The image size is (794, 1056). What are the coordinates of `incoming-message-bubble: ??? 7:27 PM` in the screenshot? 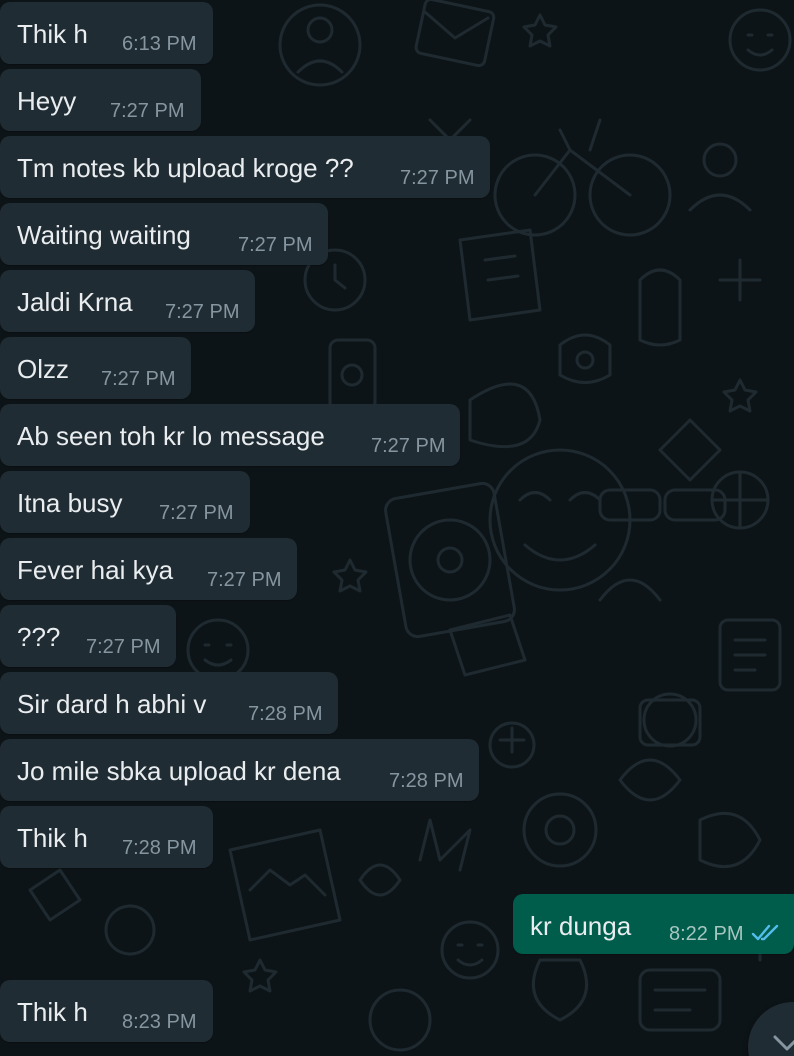 It's located at (88, 636).